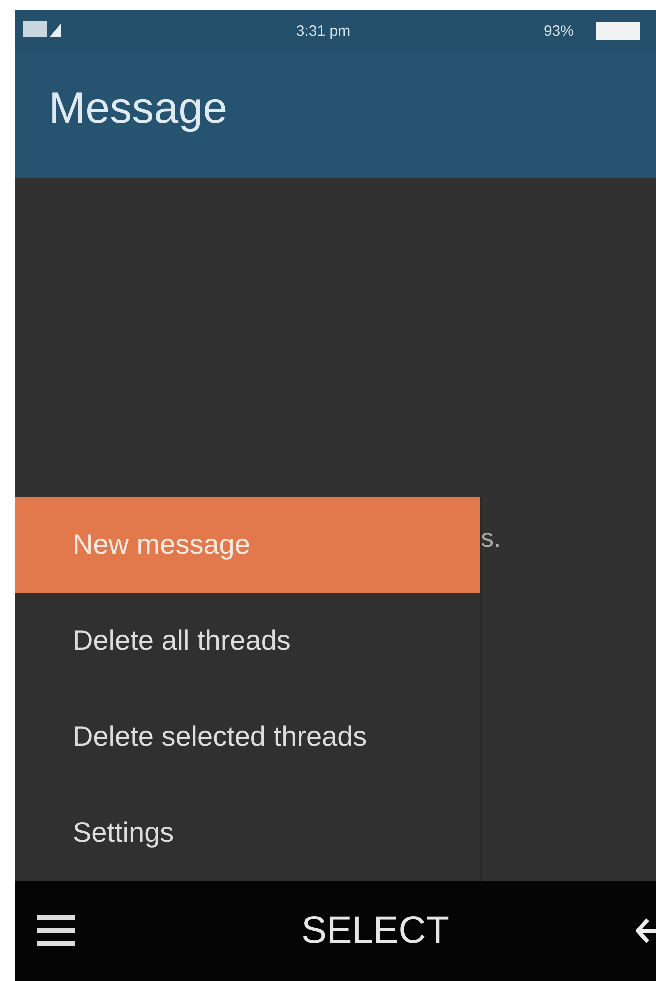 The height and width of the screenshot is (981, 656). What do you see at coordinates (43, 29) in the screenshot?
I see `network-badge-icon` at bounding box center [43, 29].